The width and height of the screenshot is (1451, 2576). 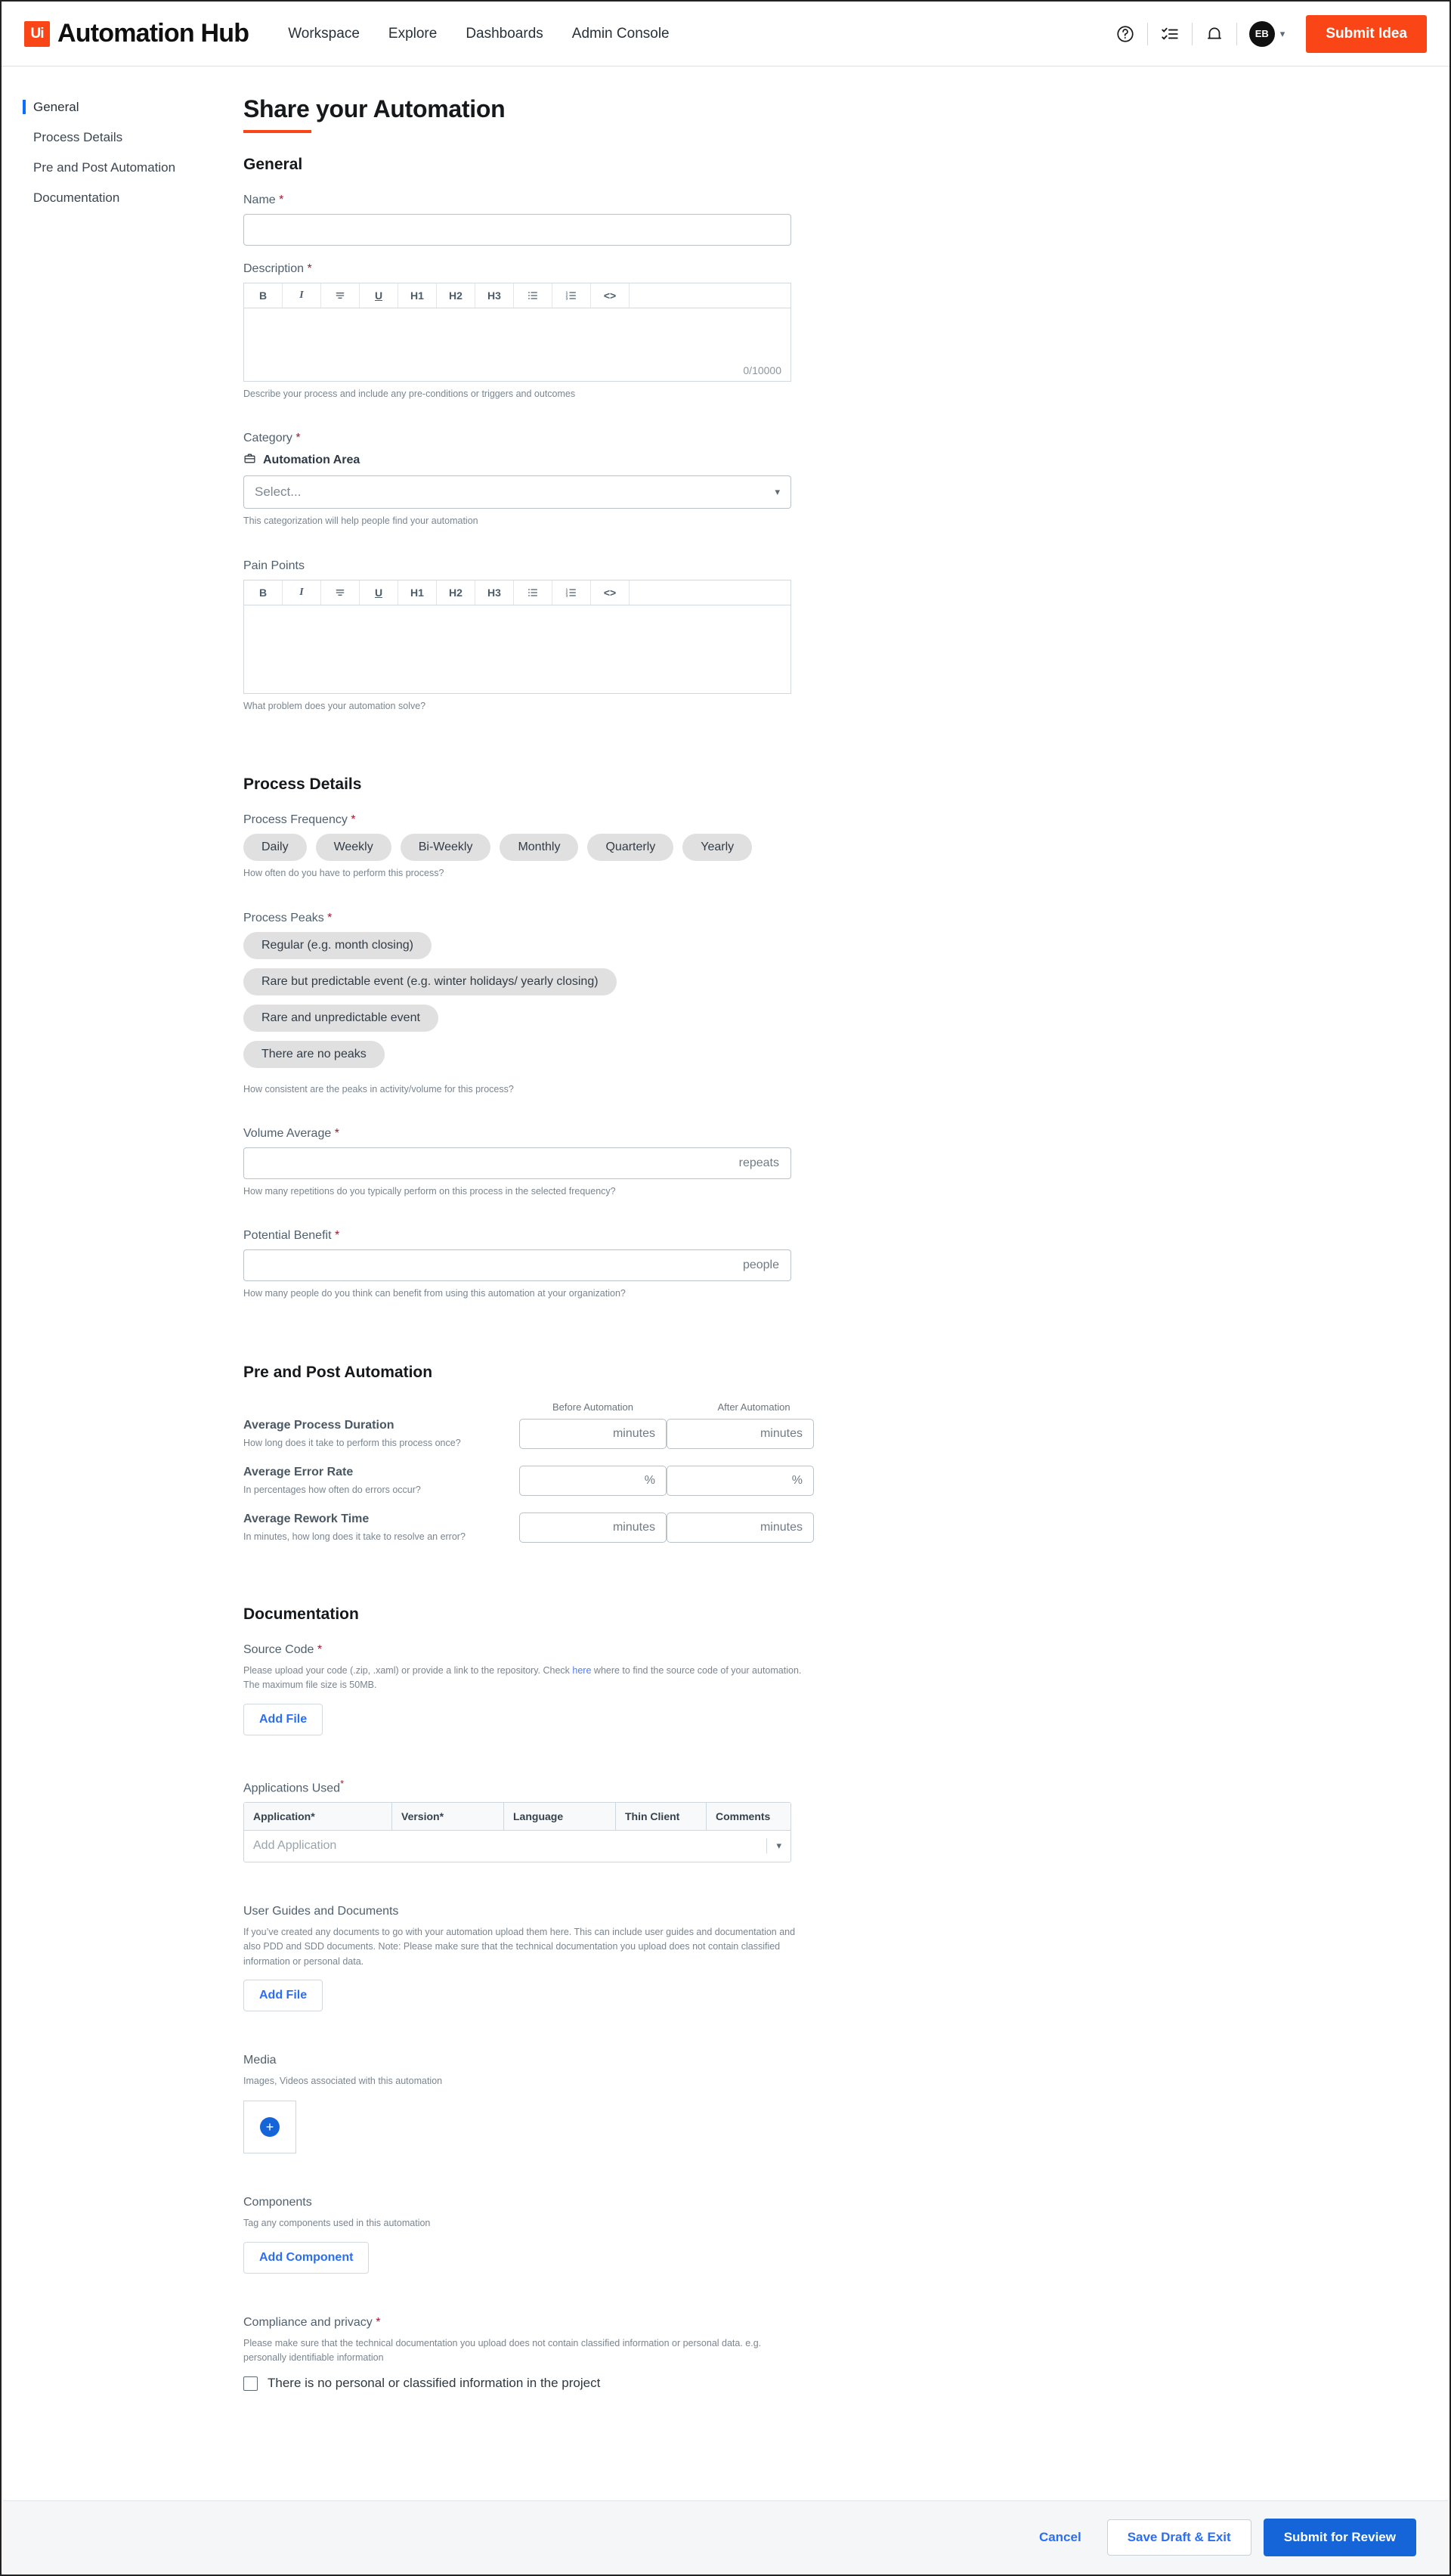 I want to click on section-heading-process-details: Process Details, so click(x=303, y=785).